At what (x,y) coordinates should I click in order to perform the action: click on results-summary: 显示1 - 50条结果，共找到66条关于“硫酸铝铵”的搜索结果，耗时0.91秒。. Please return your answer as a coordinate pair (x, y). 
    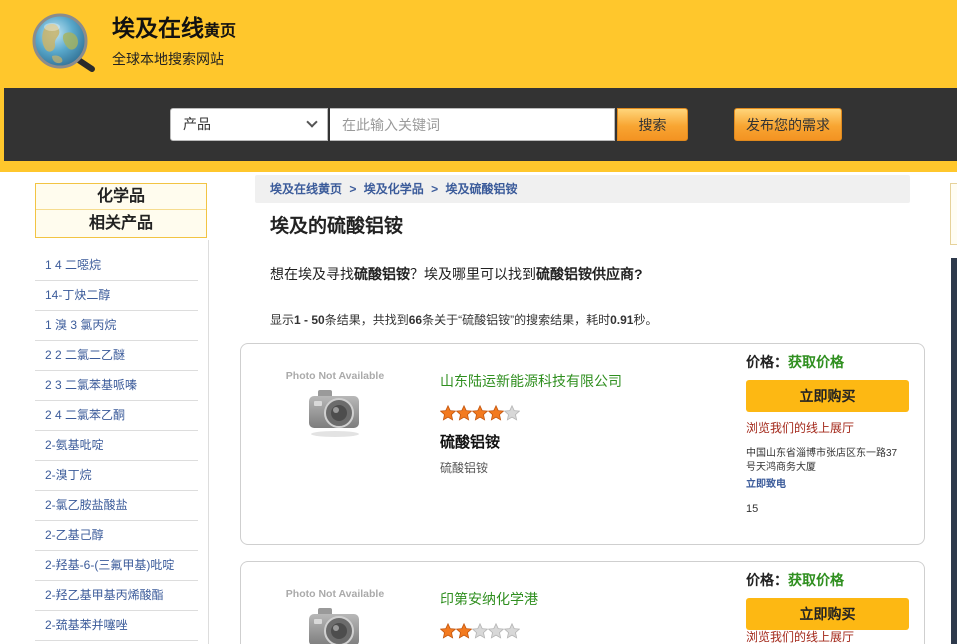
    Looking at the image, I should click on (463, 320).